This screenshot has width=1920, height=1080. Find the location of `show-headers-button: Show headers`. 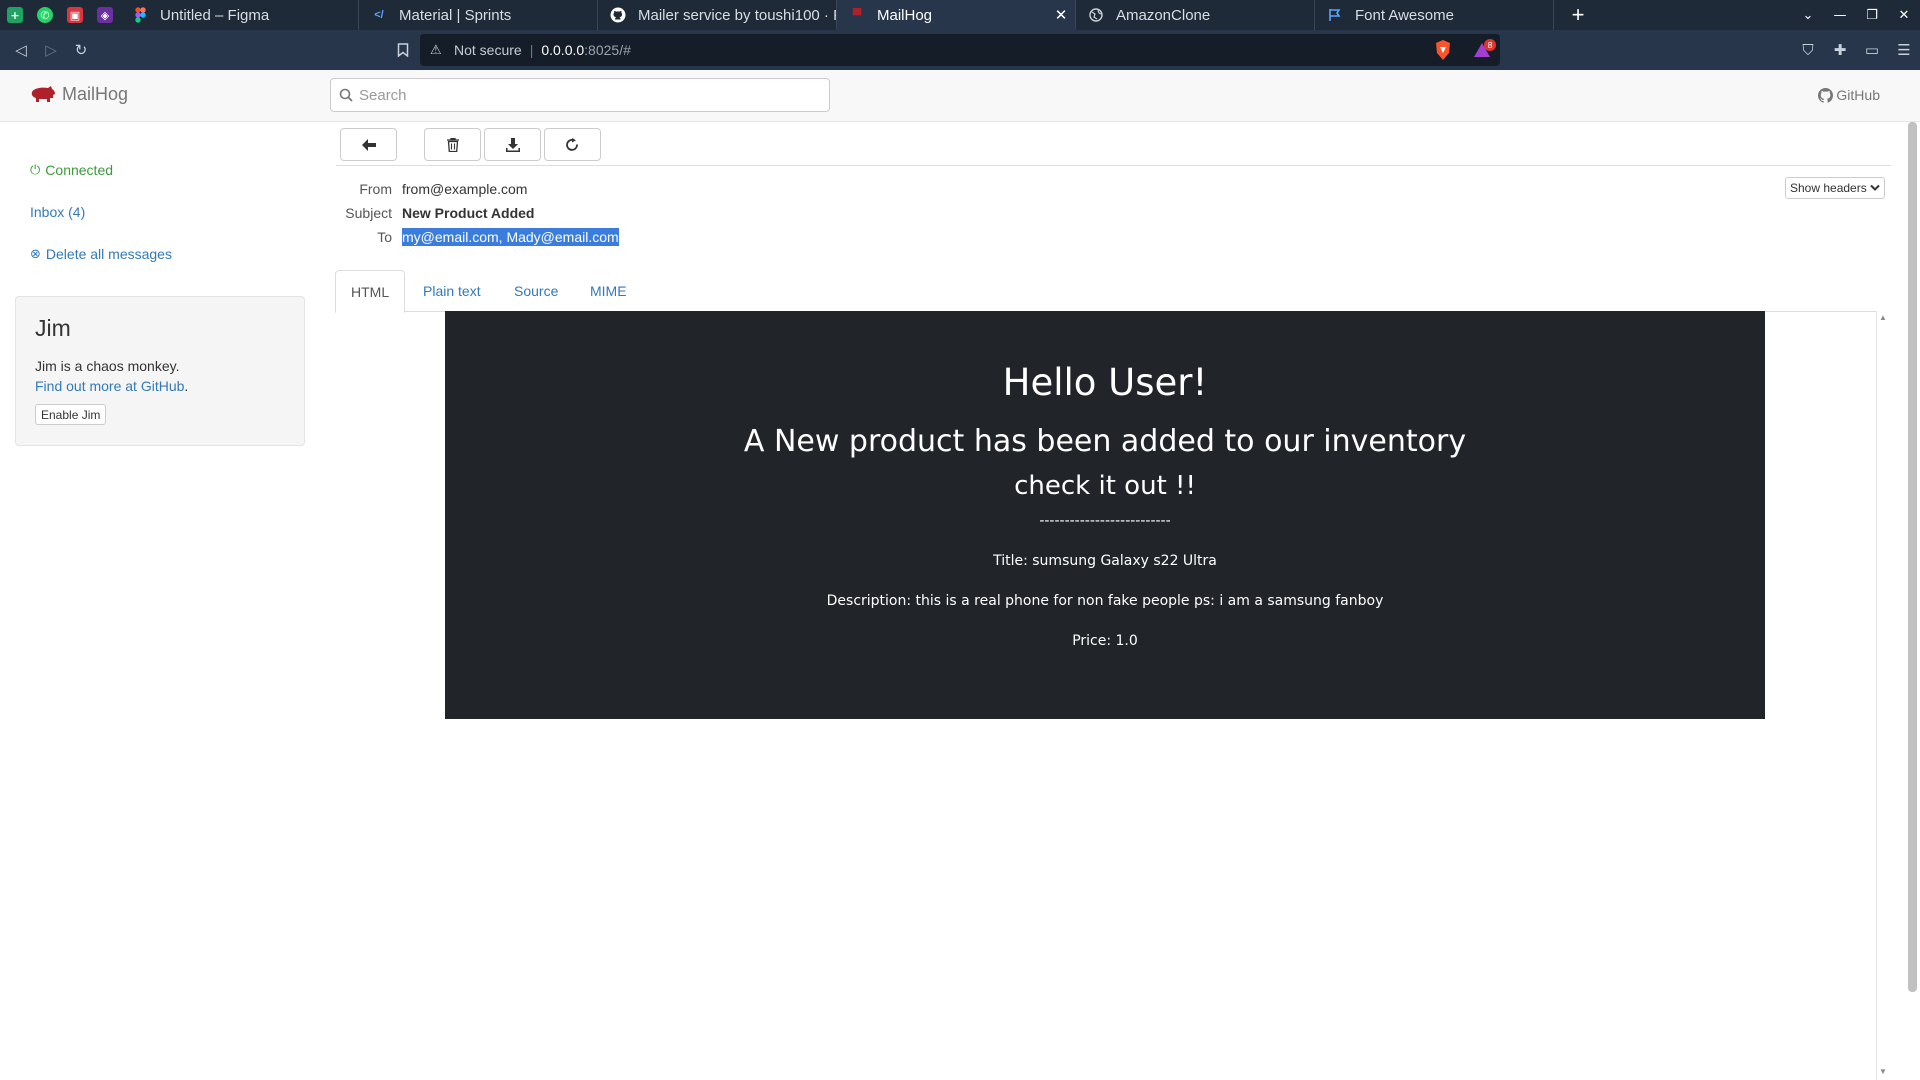

show-headers-button: Show headers is located at coordinates (1835, 188).